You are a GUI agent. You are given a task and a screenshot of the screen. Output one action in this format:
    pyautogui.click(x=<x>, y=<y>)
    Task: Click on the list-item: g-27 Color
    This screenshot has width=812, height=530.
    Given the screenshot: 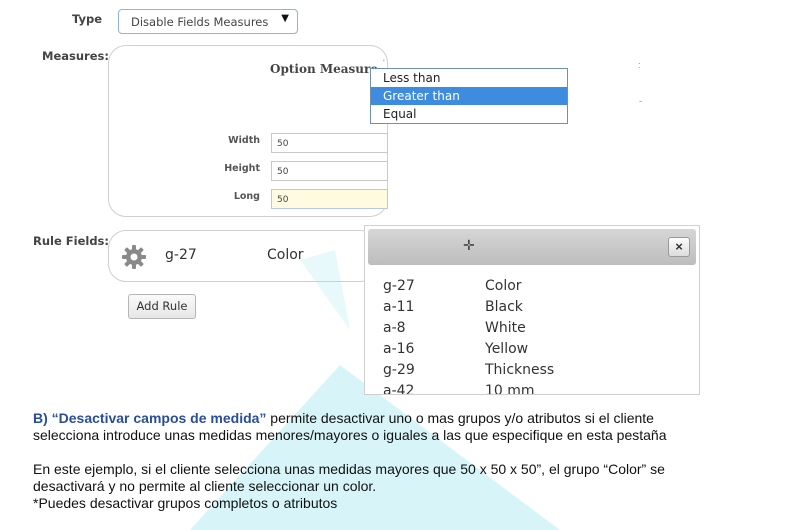 What is the action you would take?
    pyautogui.click(x=468, y=286)
    